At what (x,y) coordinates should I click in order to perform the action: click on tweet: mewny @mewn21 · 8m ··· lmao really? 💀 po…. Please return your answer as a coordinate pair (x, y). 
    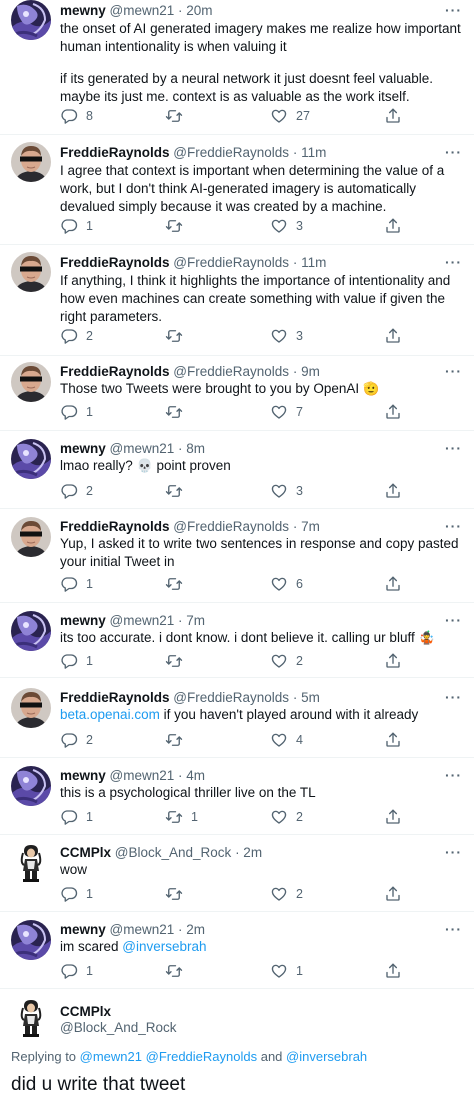
    Looking at the image, I should click on (237, 470).